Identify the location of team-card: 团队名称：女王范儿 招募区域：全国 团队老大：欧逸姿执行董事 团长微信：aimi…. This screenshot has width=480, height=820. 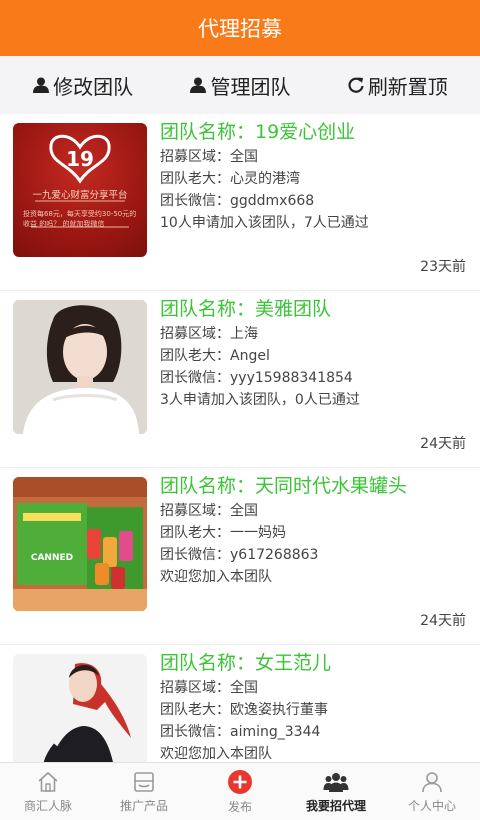
(240, 703).